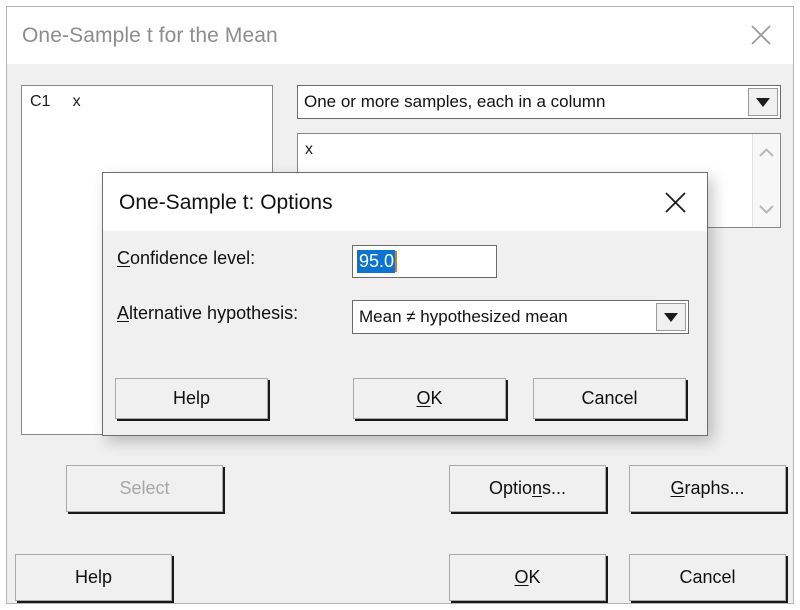 Image resolution: width=800 pixels, height=610 pixels. I want to click on list-item: C1 x, so click(55, 102).